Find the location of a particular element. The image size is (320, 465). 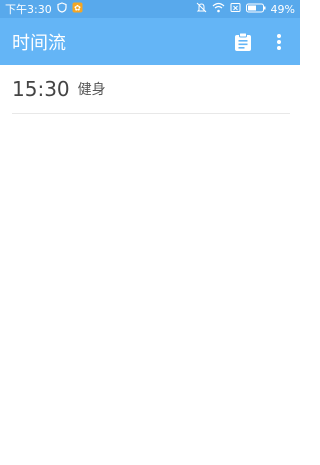

more-vert-icon is located at coordinates (279, 42).